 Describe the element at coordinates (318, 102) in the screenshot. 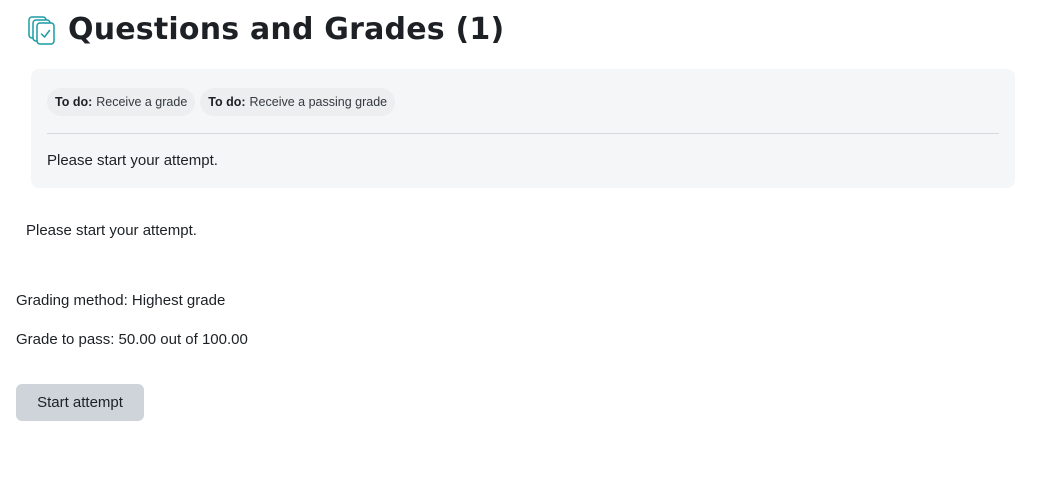

I see `badge-text: Receive a passing grade` at that location.